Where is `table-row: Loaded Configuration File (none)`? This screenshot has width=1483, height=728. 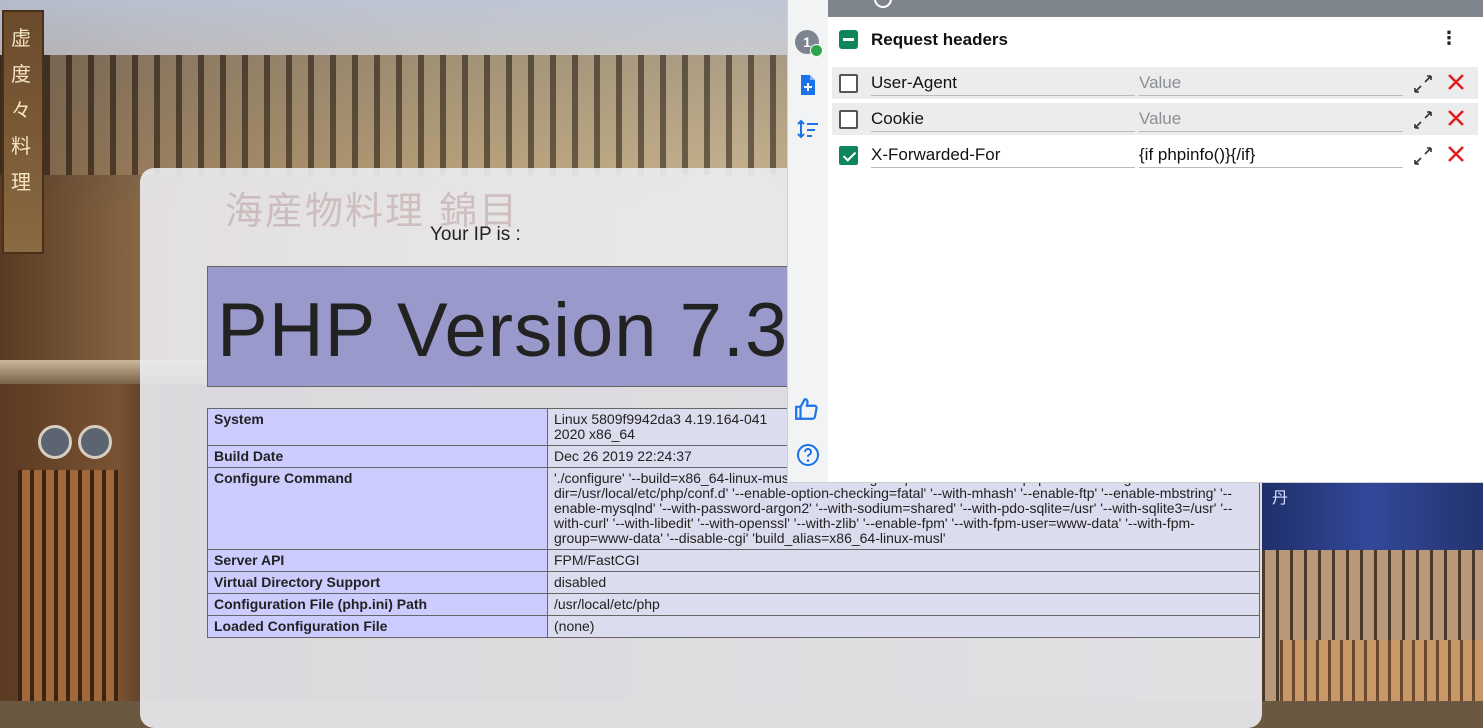 table-row: Loaded Configuration File (none) is located at coordinates (733, 626).